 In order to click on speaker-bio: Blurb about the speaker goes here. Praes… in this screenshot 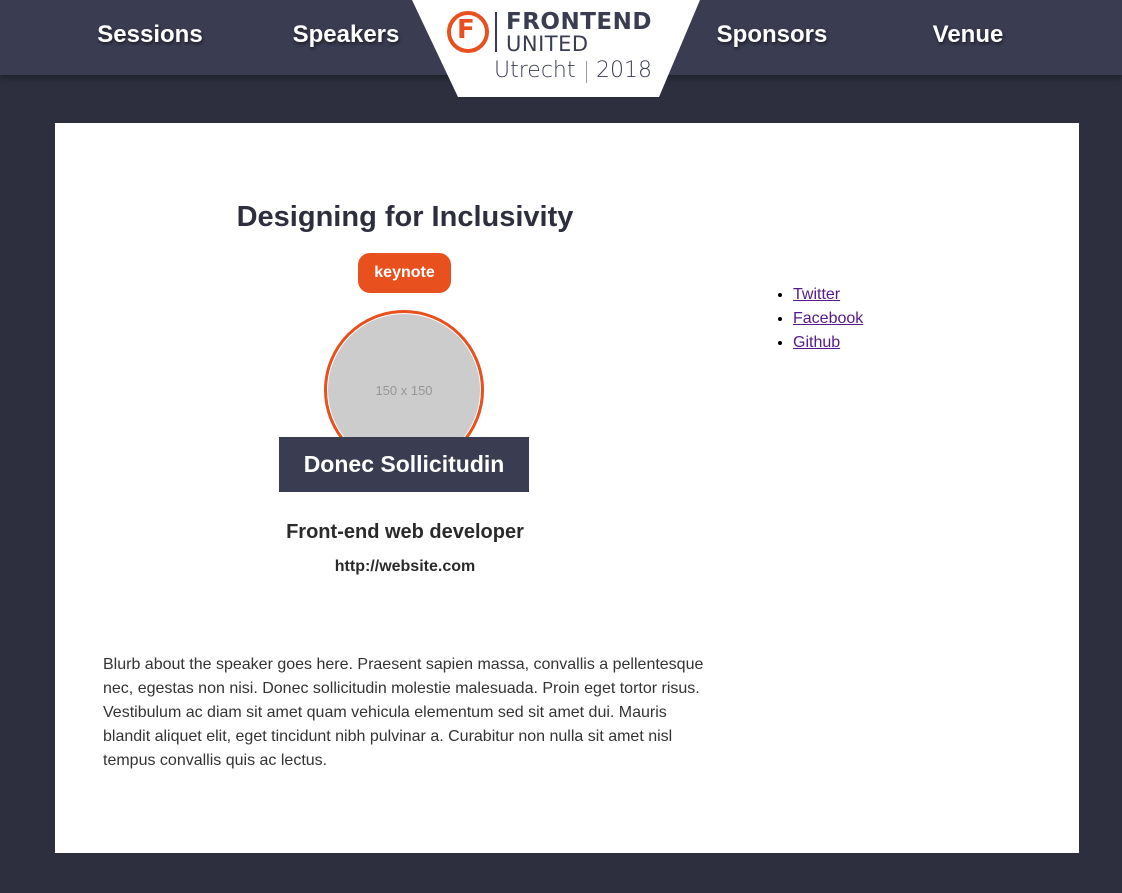, I will do `click(403, 712)`.